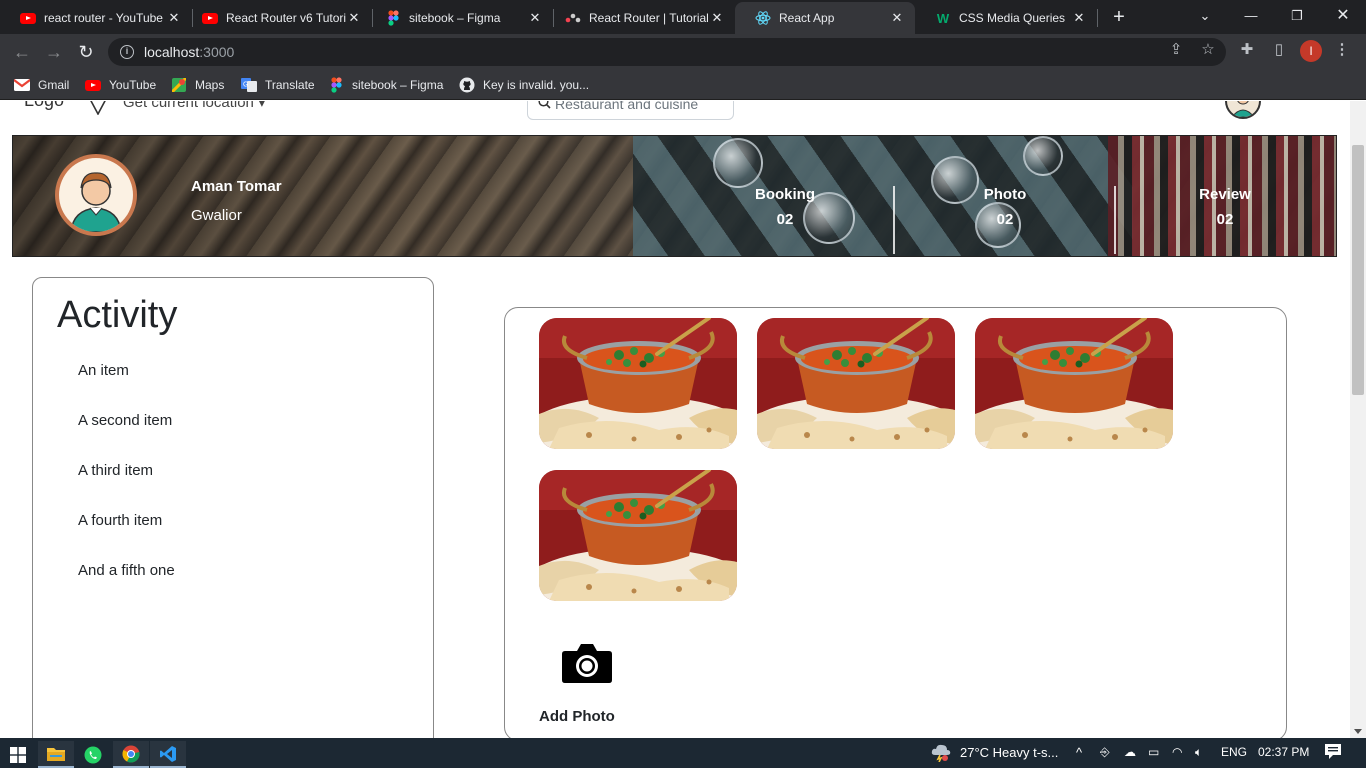 The image size is (1366, 768). What do you see at coordinates (1005, 194) in the screenshot?
I see `stat-label: Photo` at bounding box center [1005, 194].